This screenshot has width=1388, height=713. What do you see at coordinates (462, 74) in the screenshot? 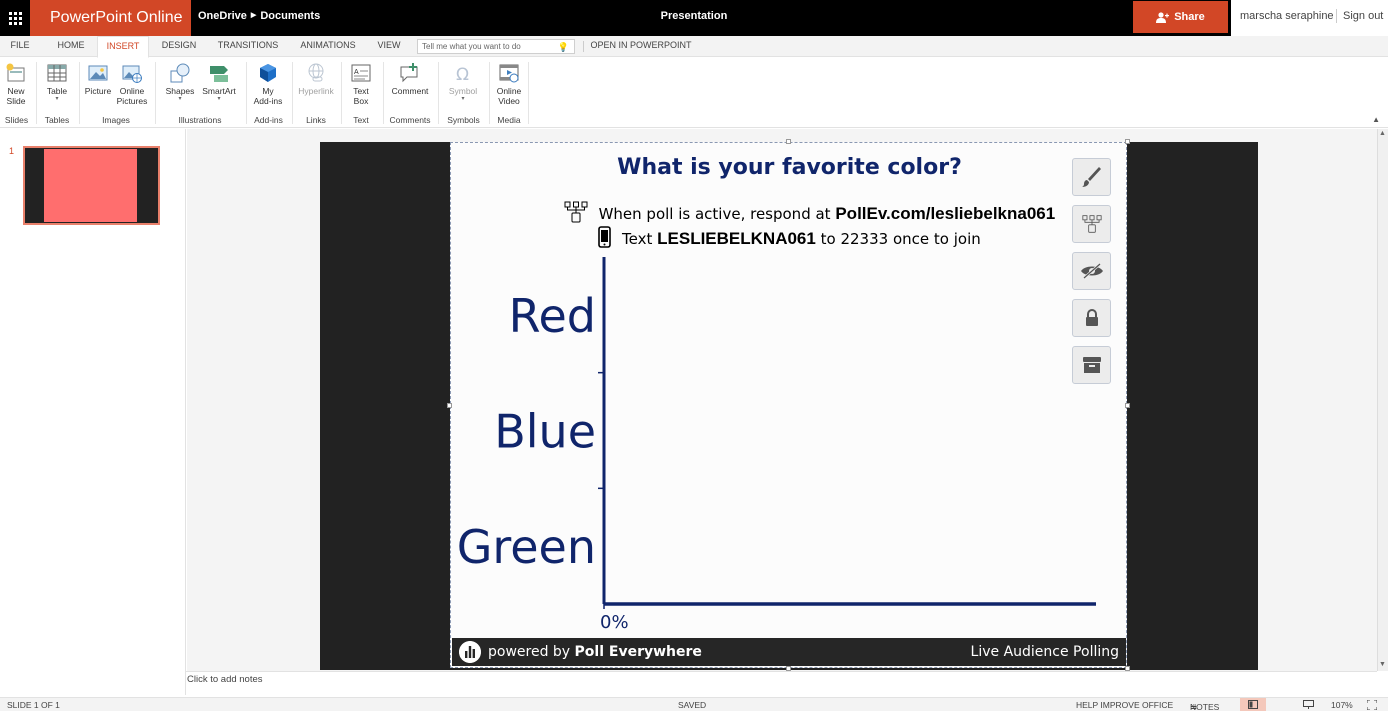
I see `omega-icon: Ω` at bounding box center [462, 74].